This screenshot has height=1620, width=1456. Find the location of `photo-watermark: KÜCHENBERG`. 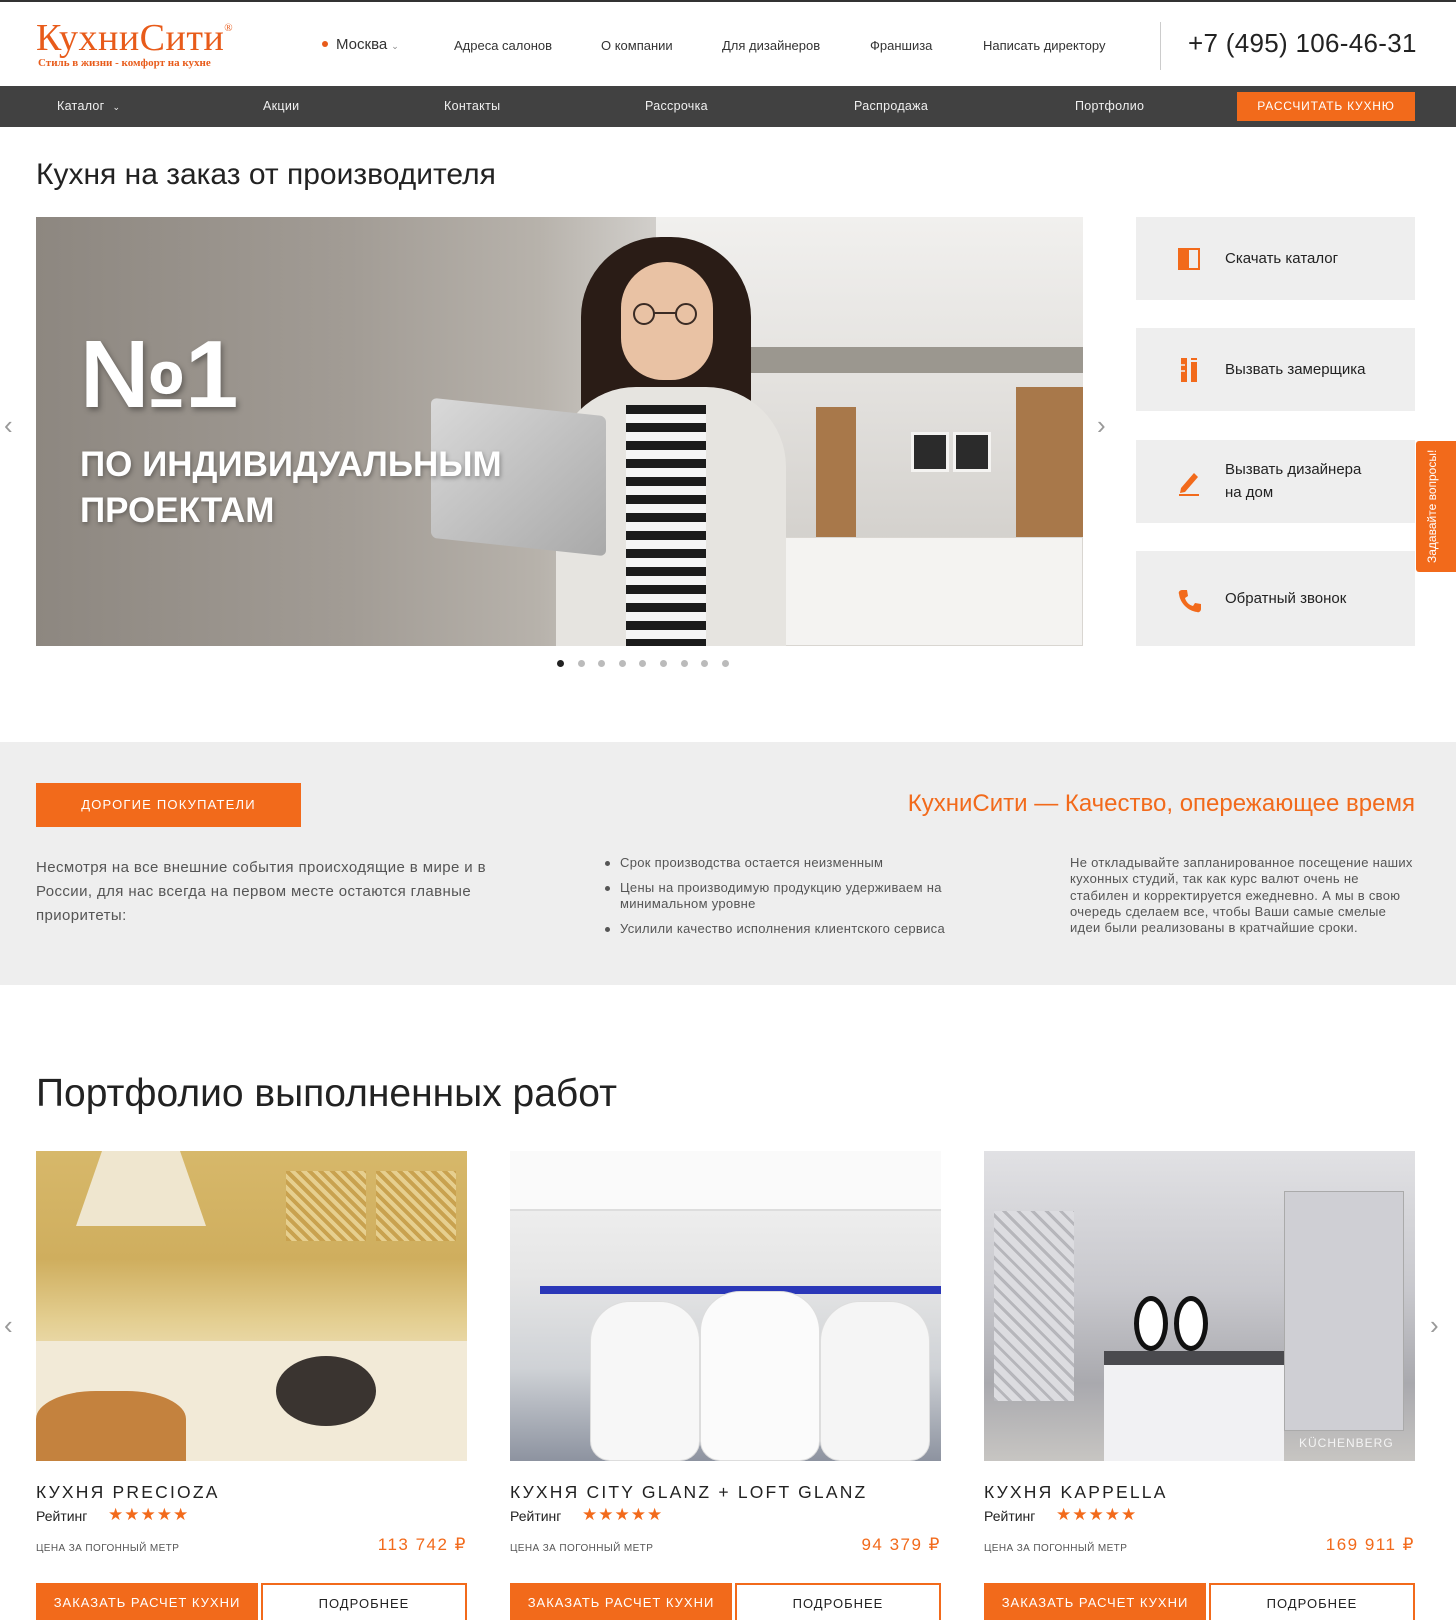

photo-watermark: KÜCHENBERG is located at coordinates (1346, 1443).